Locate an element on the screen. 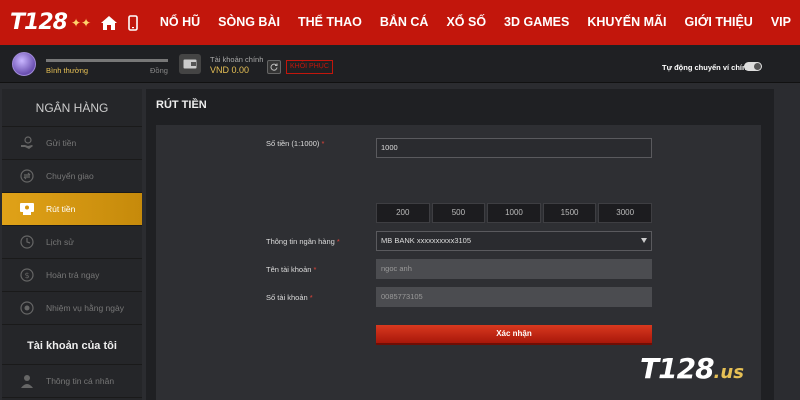 Image resolution: width=800 pixels, height=400 pixels. restore-button: KHÔI PHỤC is located at coordinates (309, 67).